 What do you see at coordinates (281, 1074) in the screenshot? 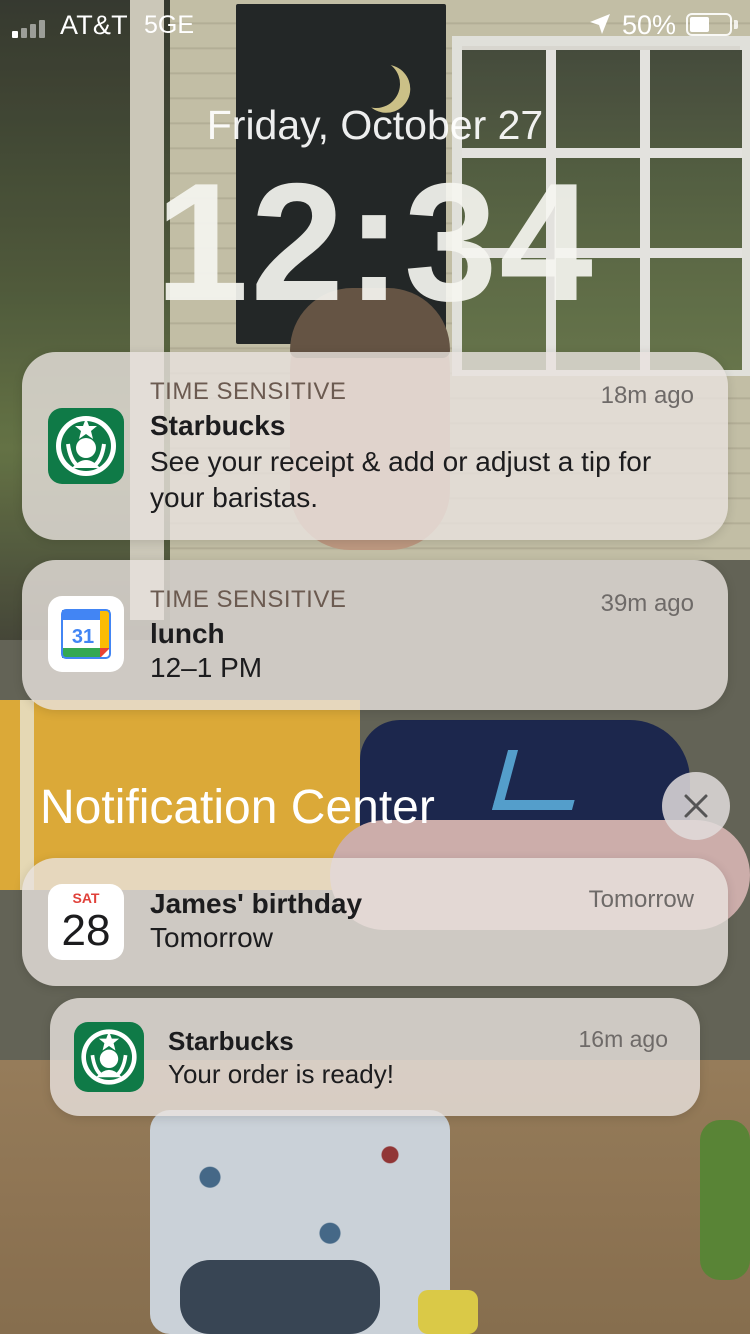
I see `notification-body: Your order is ready!` at bounding box center [281, 1074].